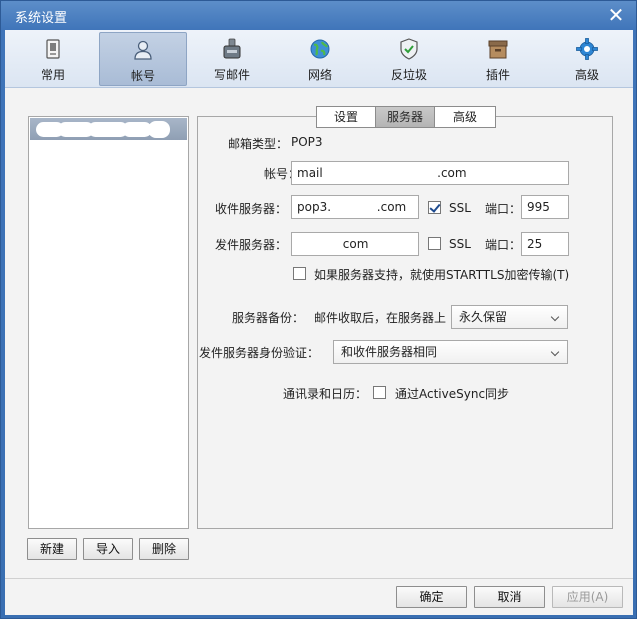  Describe the element at coordinates (108, 129) in the screenshot. I see `account-list-item-selected` at that location.